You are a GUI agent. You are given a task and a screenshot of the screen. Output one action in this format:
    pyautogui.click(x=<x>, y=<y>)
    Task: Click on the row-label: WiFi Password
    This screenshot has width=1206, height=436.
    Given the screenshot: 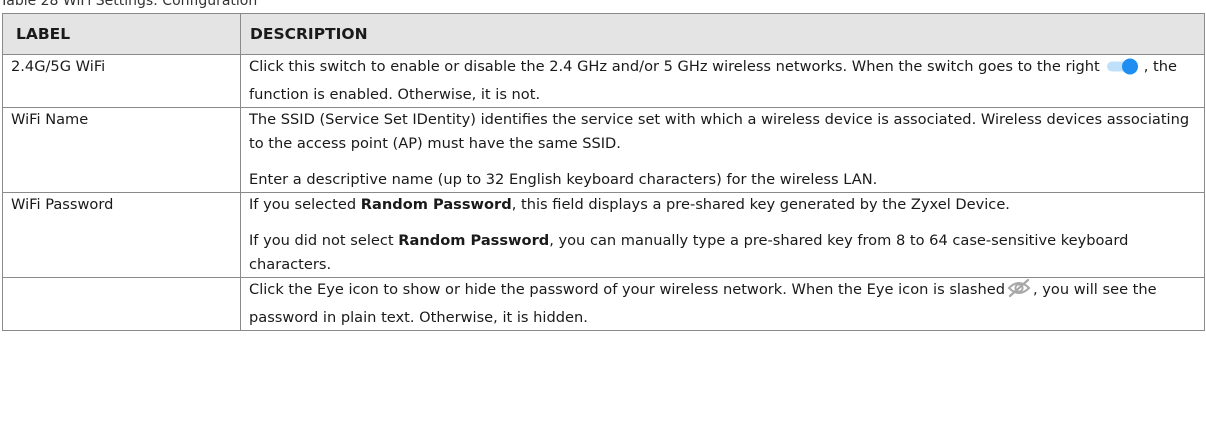 What is the action you would take?
    pyautogui.click(x=121, y=235)
    